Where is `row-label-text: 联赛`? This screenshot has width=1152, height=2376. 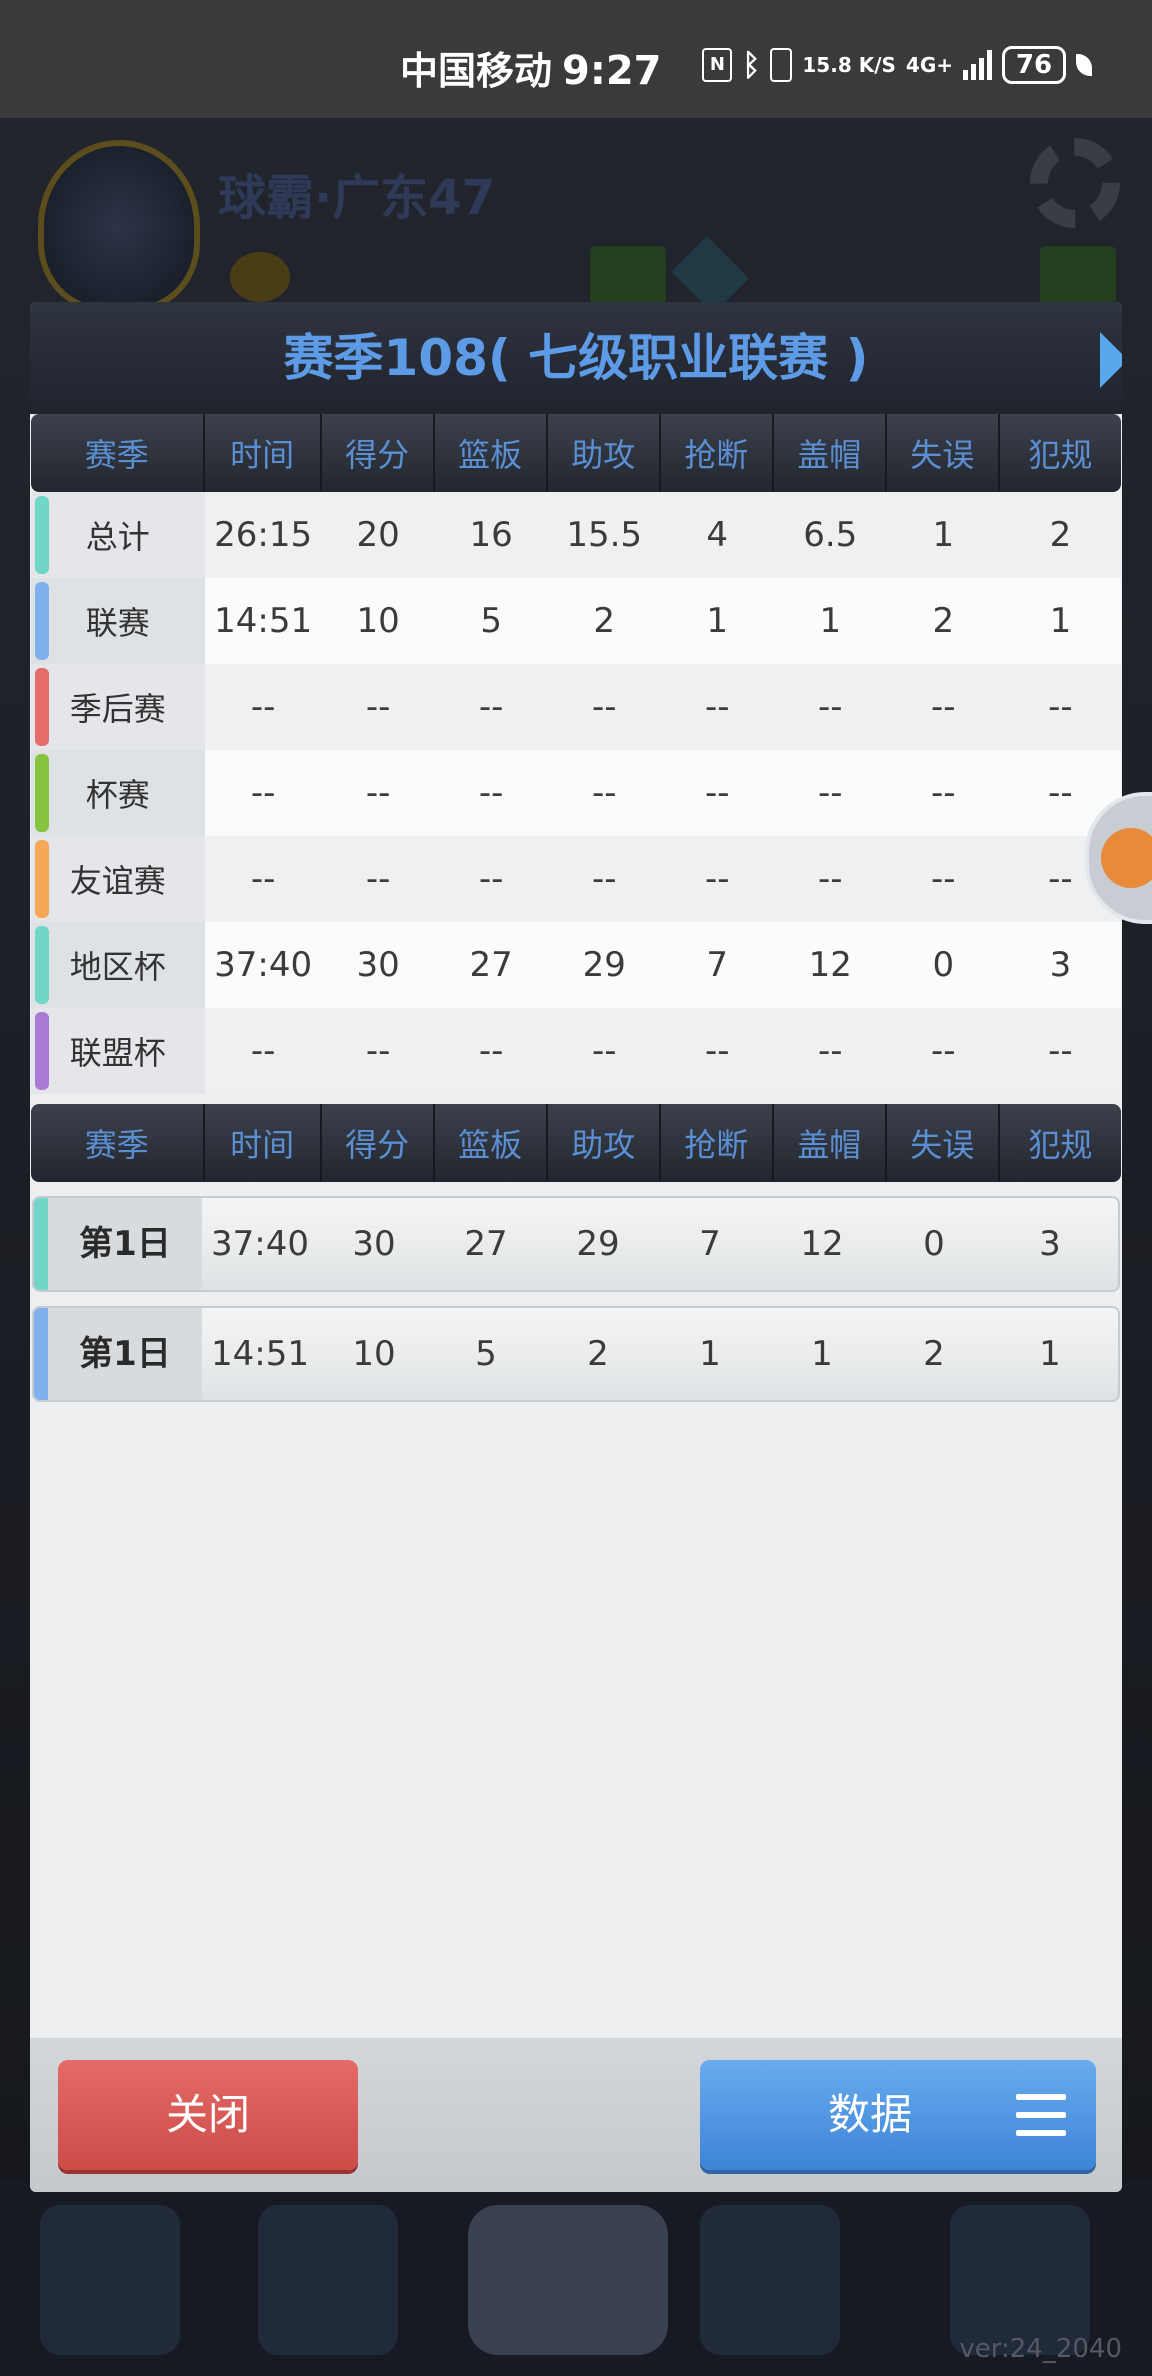 row-label-text: 联赛 is located at coordinates (117, 623).